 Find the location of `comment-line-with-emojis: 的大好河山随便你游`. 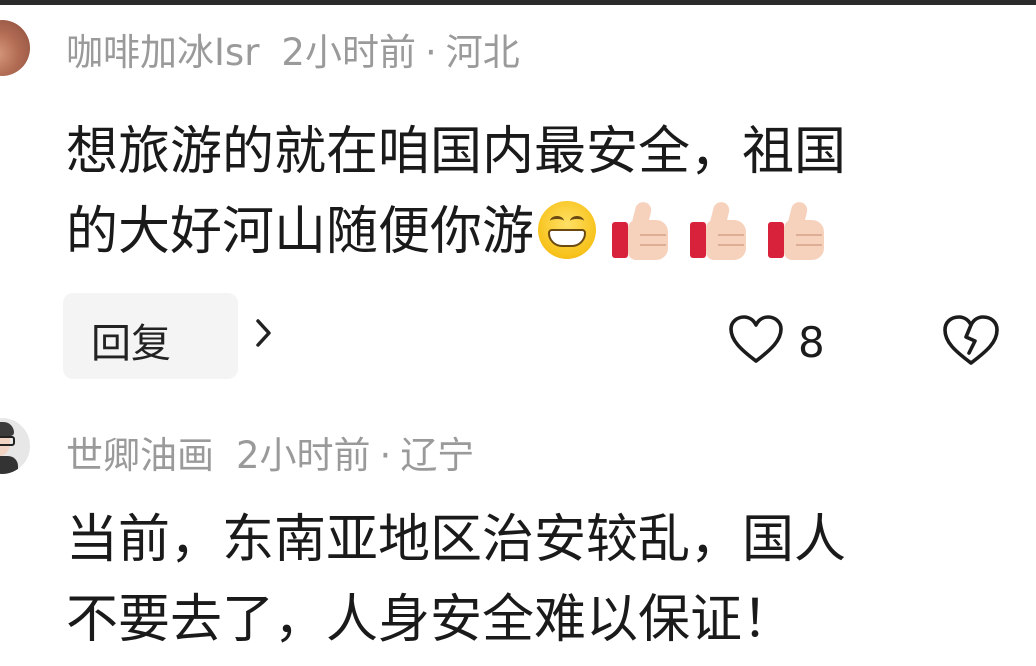

comment-line-with-emojis: 的大好河山随便你游 is located at coordinates (541, 232).